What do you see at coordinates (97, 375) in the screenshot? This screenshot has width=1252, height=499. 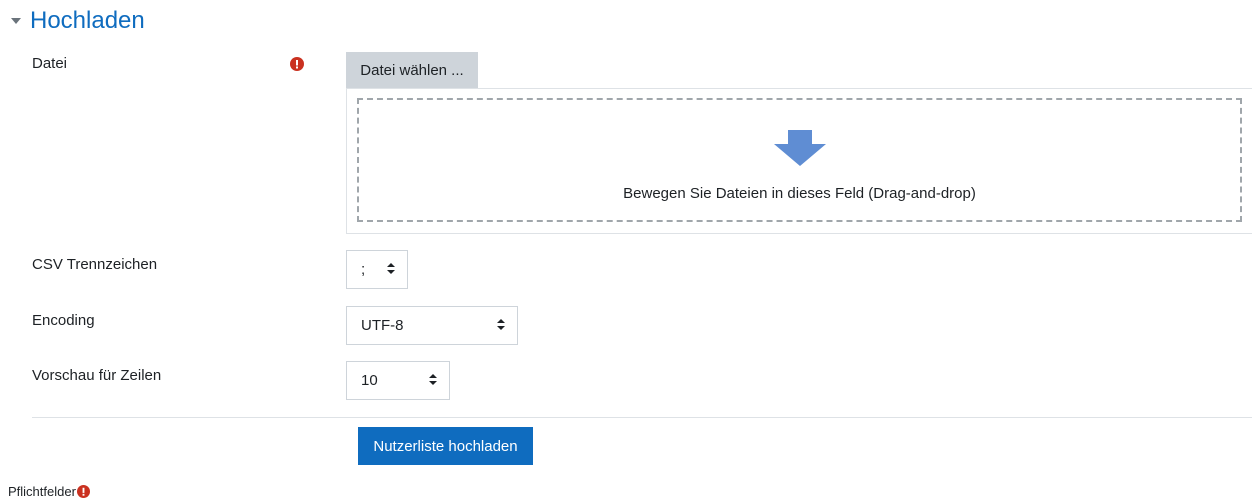 I see `preview-rows-label: Vorschau für Zeilen` at bounding box center [97, 375].